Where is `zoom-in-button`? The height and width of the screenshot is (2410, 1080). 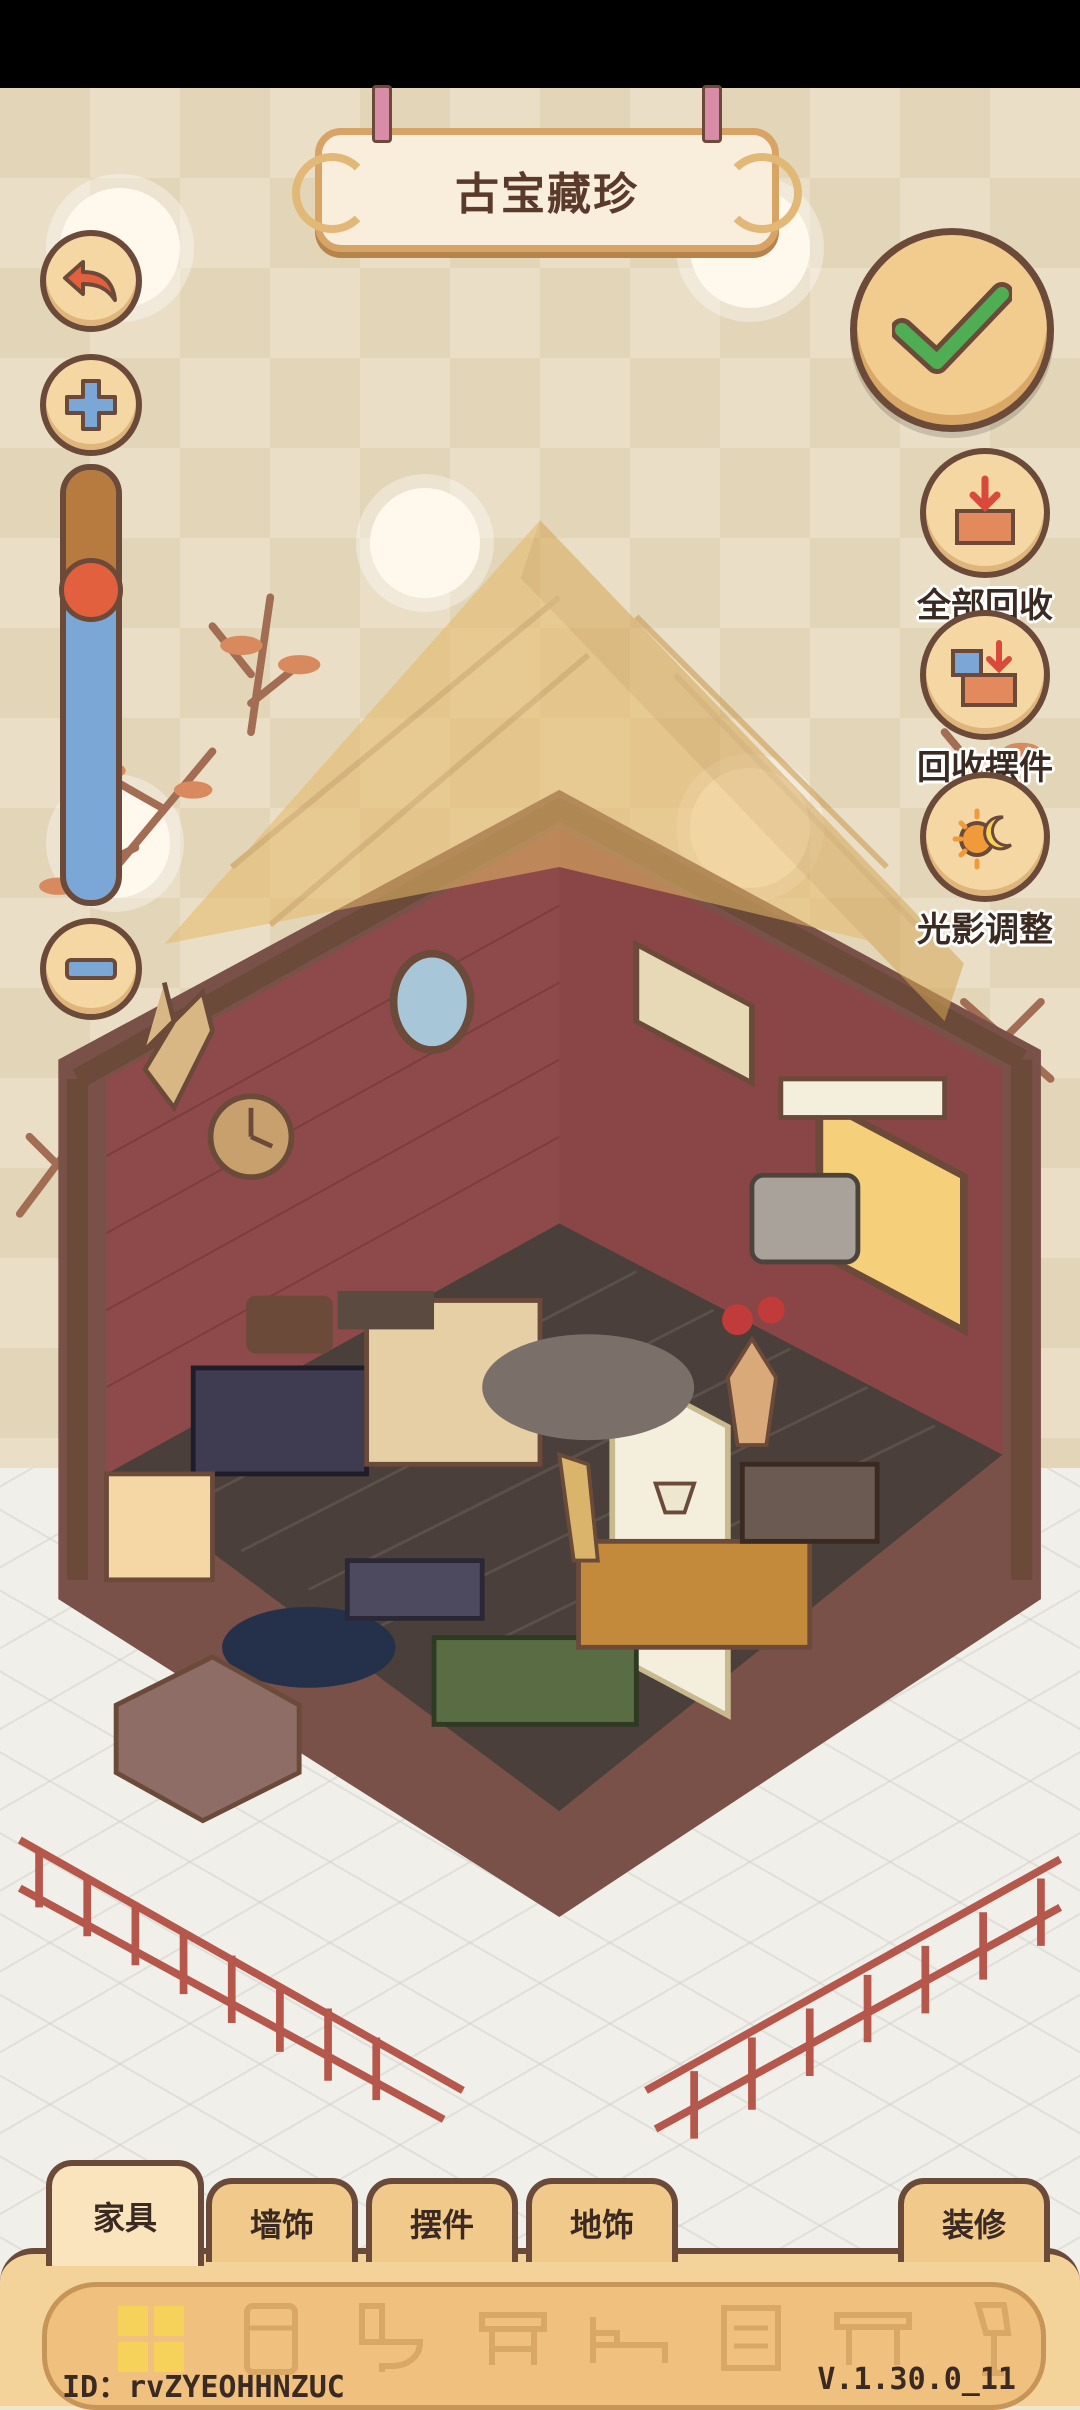
zoom-in-button is located at coordinates (91, 405).